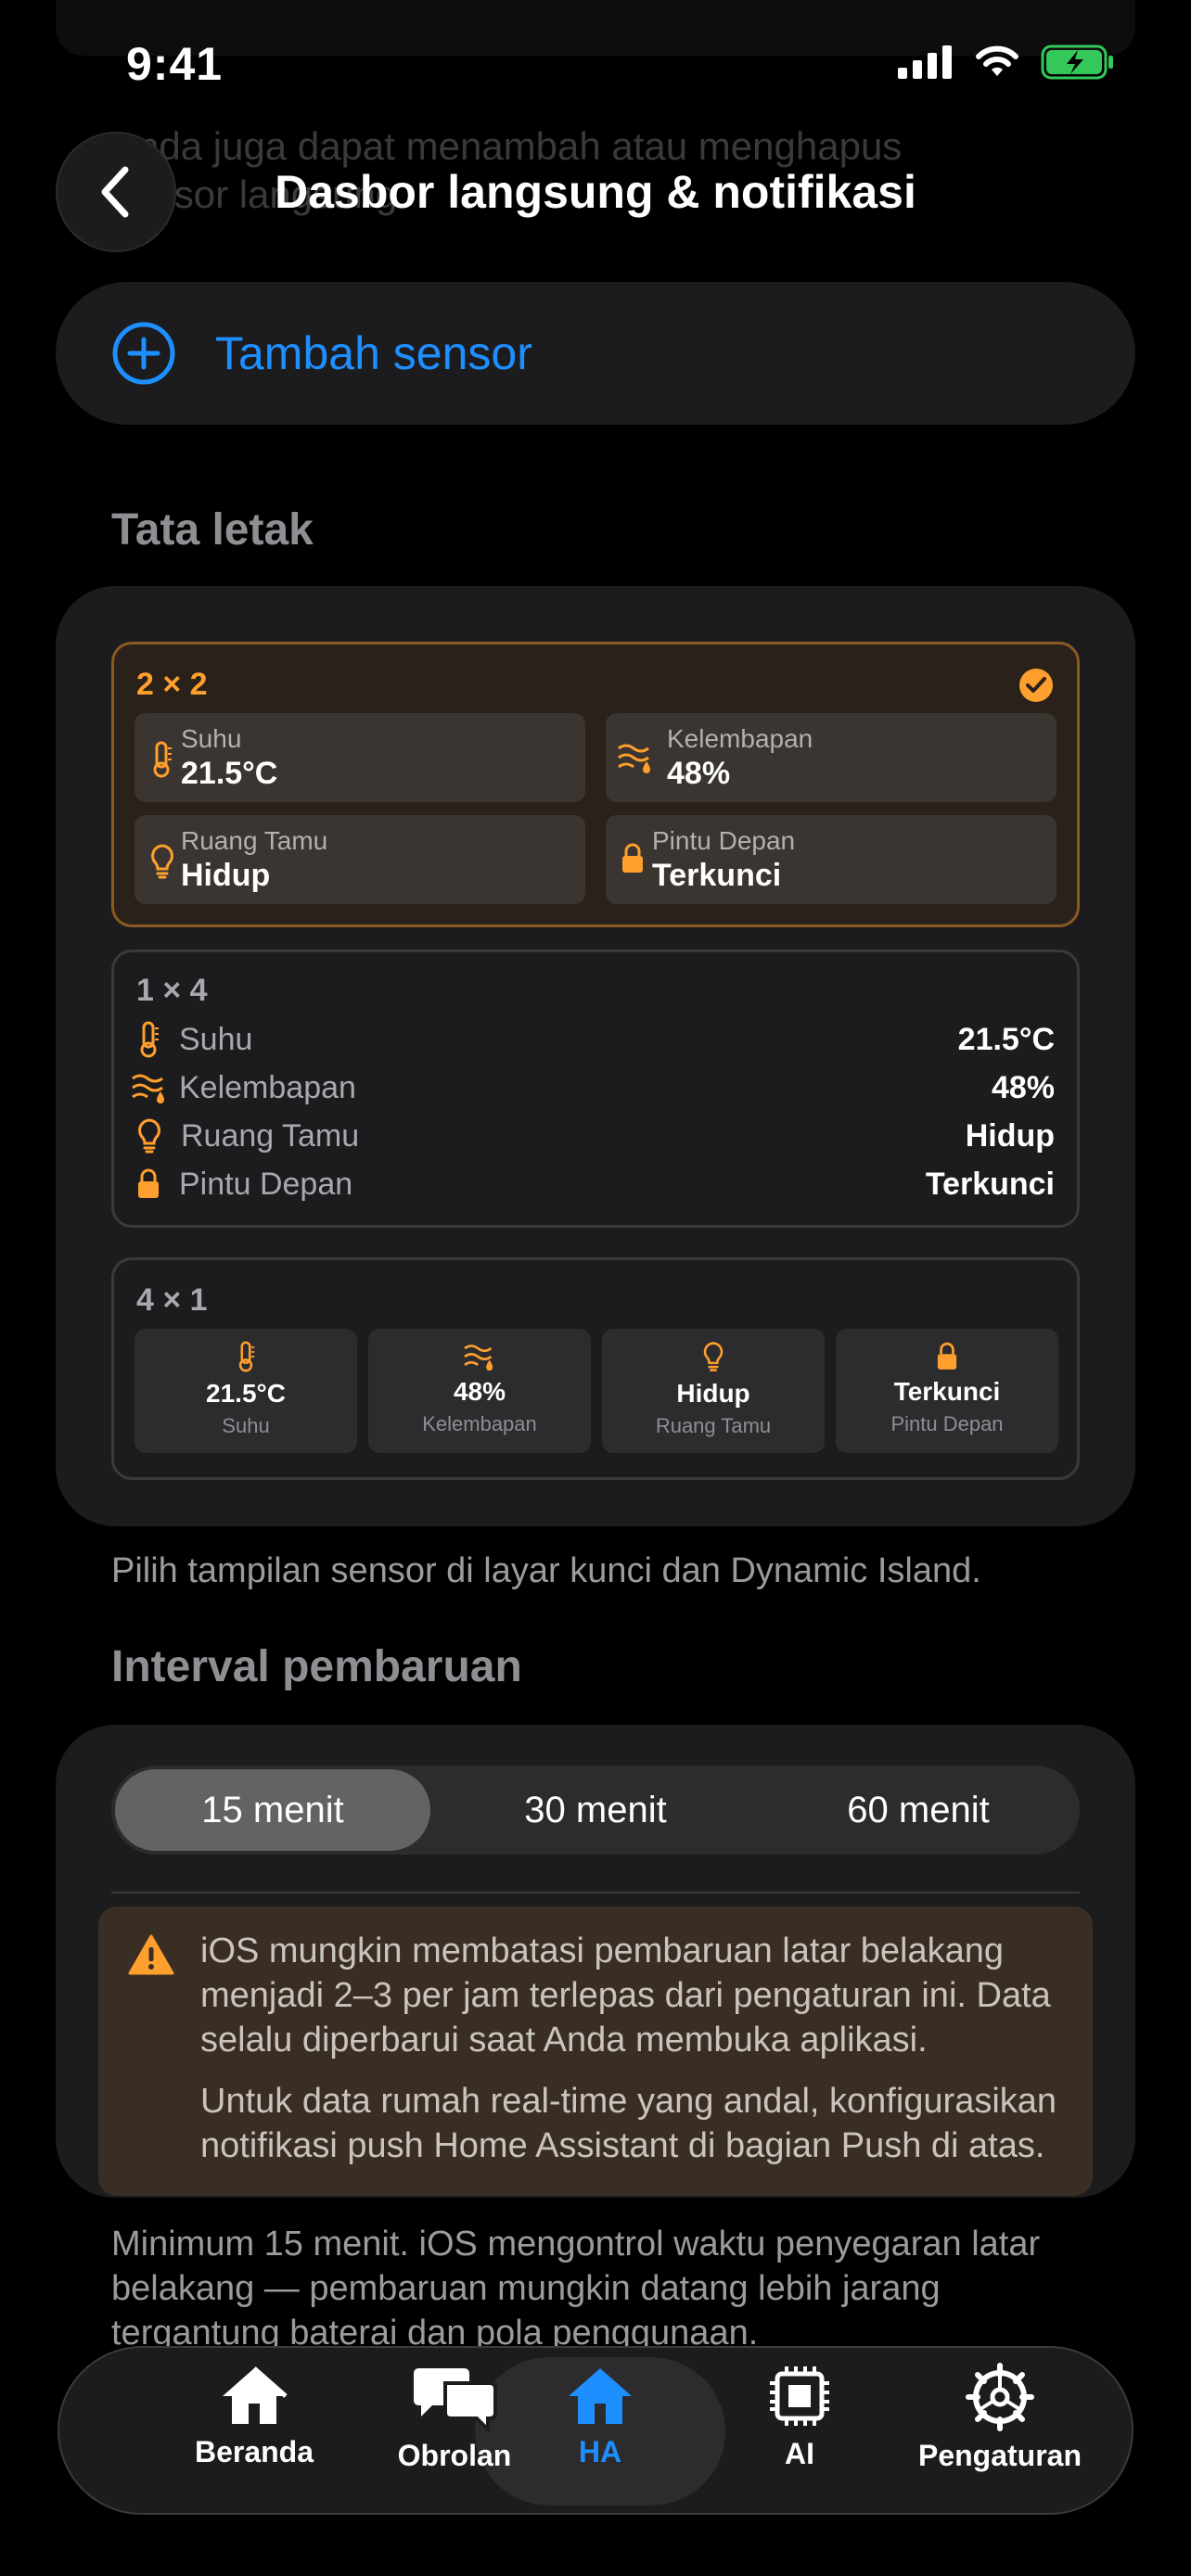 This screenshot has height=2576, width=1191. What do you see at coordinates (799, 2396) in the screenshot?
I see `chip-icon` at bounding box center [799, 2396].